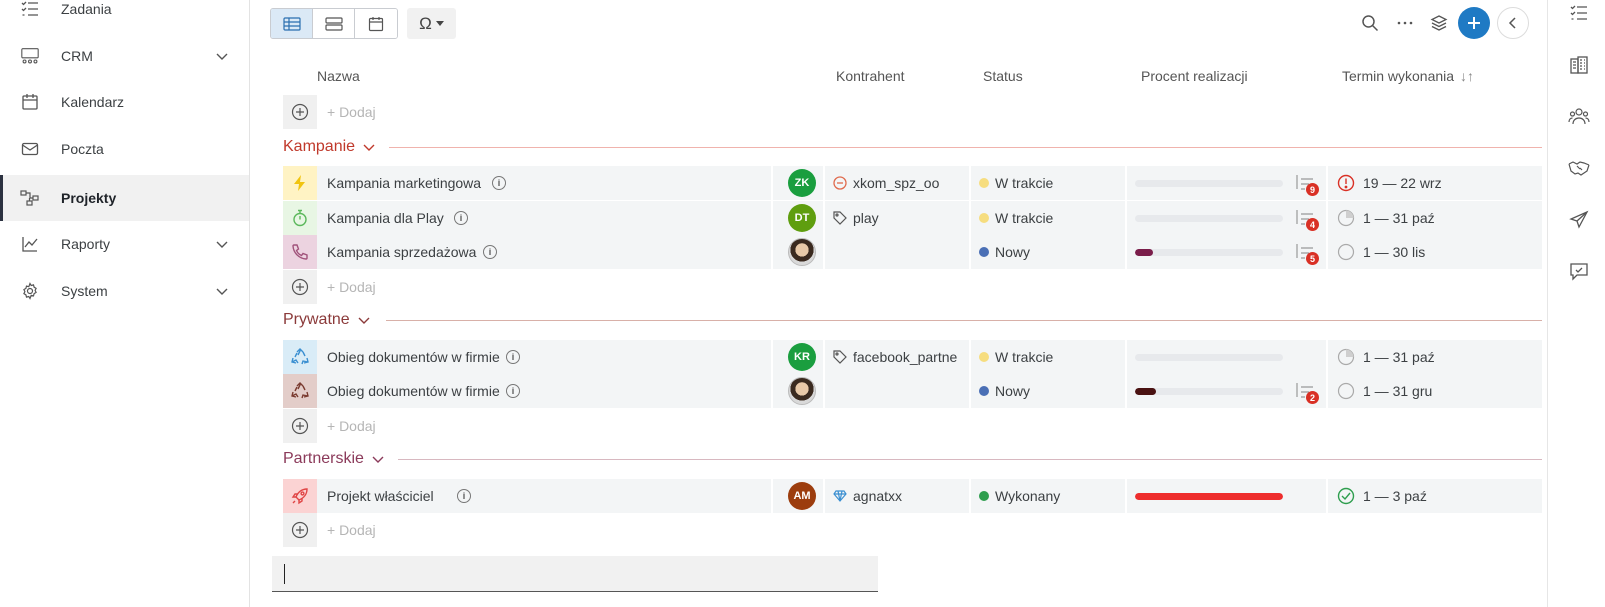 The image size is (1605, 607). I want to click on more-options-button, so click(1405, 23).